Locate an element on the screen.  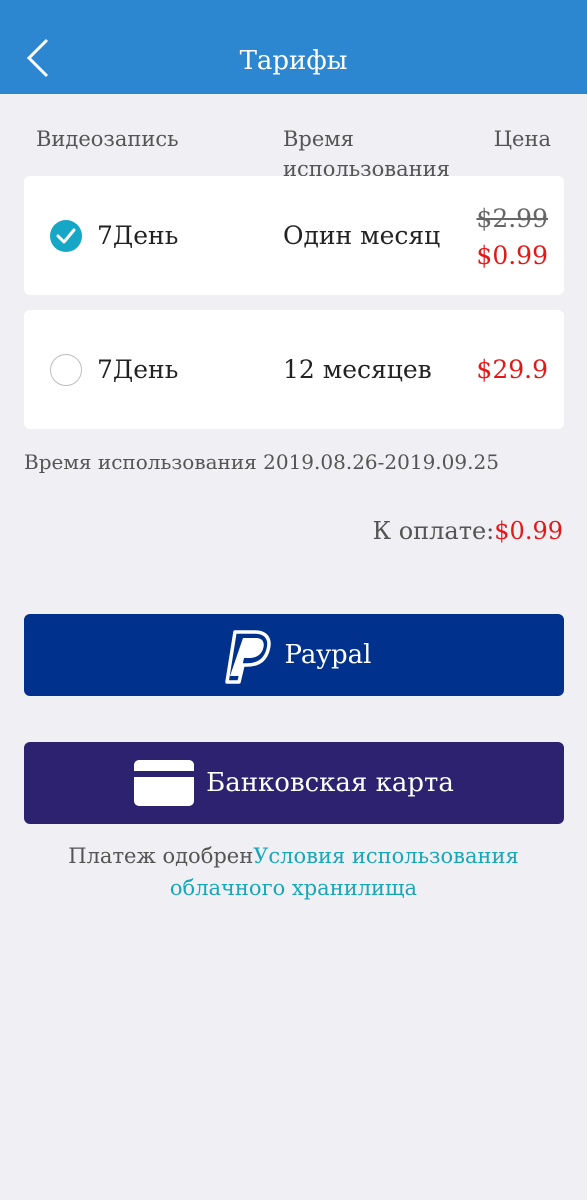
radio-checked-icon is located at coordinates (66, 236).